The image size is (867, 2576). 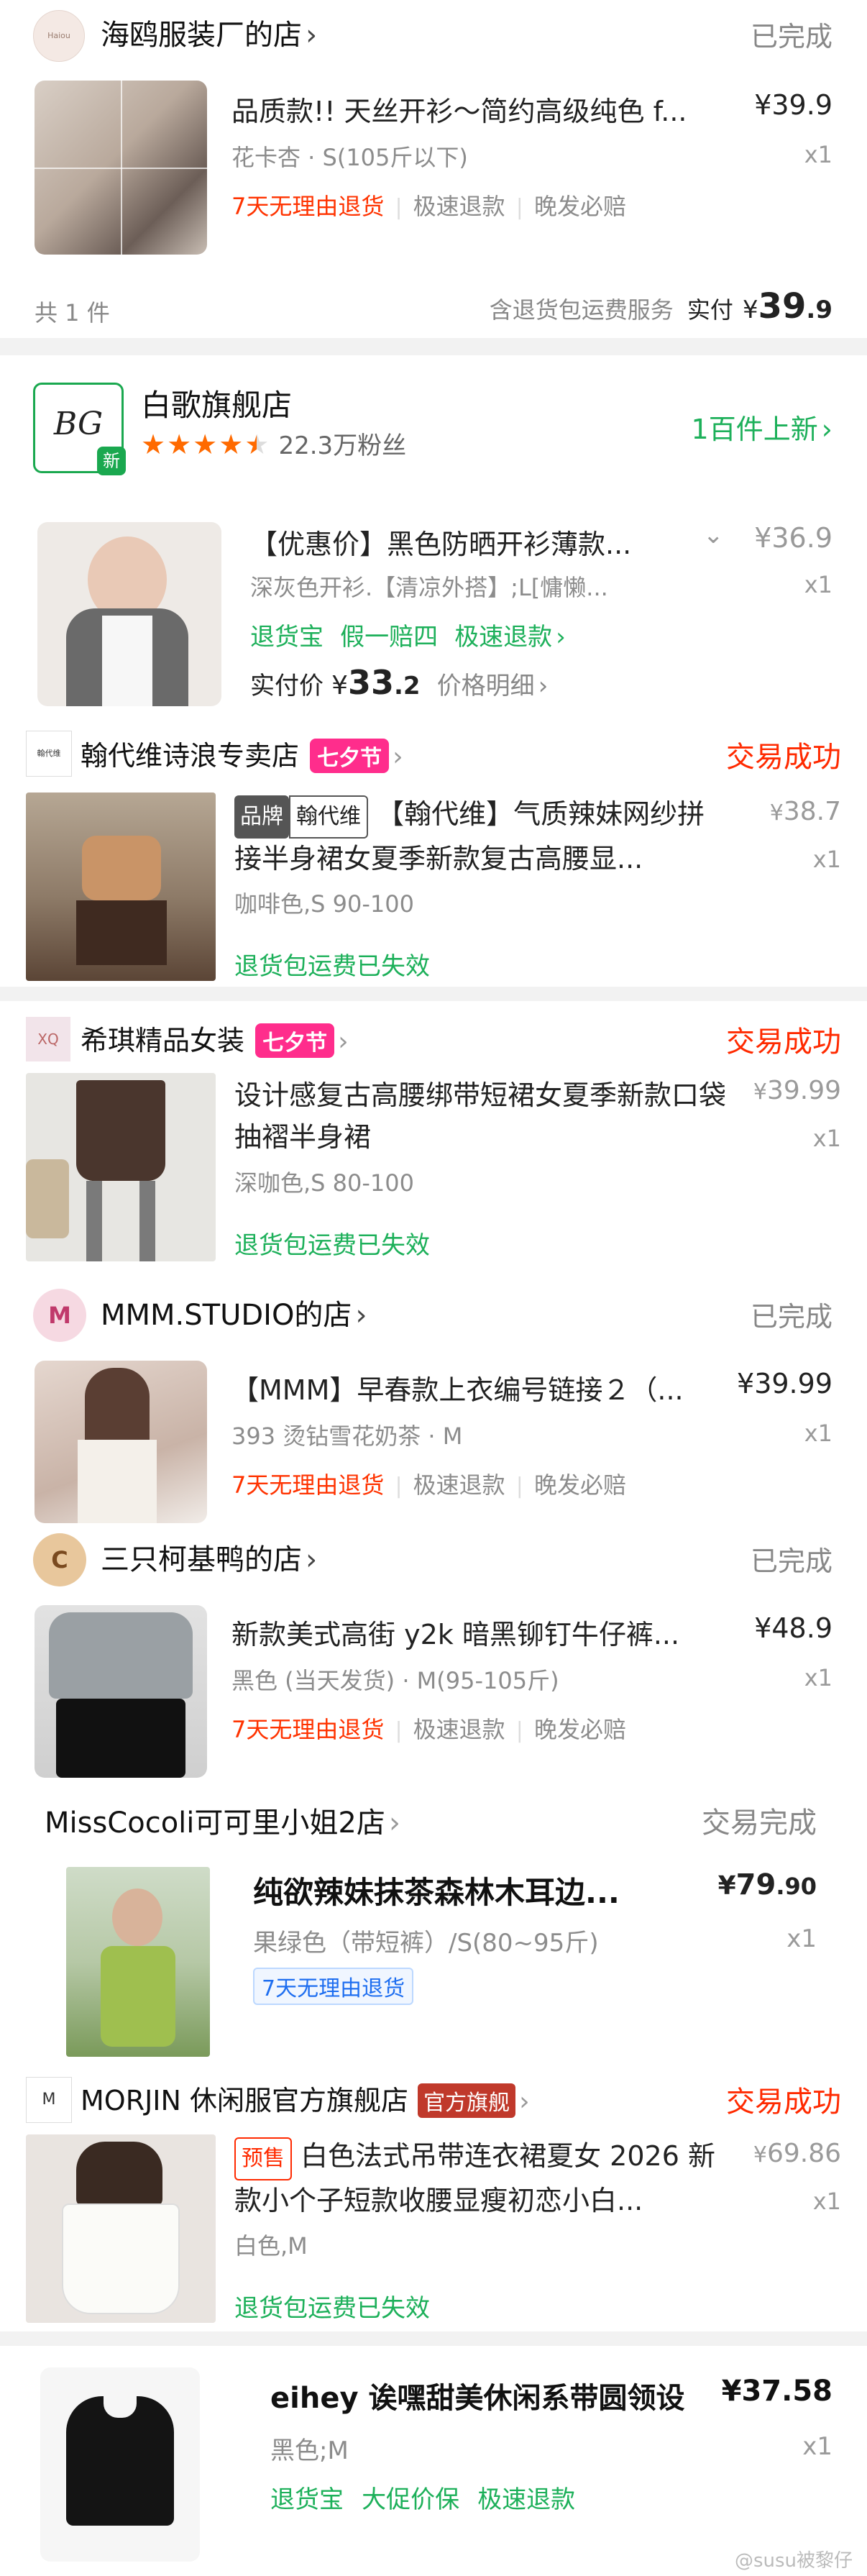 What do you see at coordinates (803, 2153) in the screenshot?
I see `price-value: 69.86` at bounding box center [803, 2153].